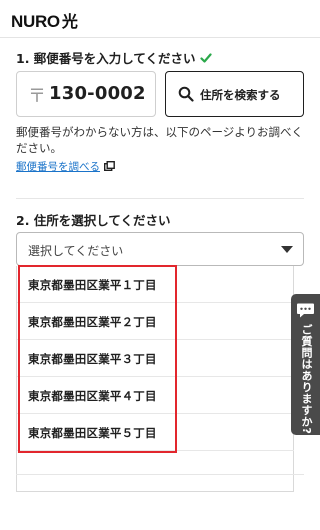  Describe the element at coordinates (92, 359) in the screenshot. I see `address-option-label: 東京都墨田区業平３丁目` at that location.